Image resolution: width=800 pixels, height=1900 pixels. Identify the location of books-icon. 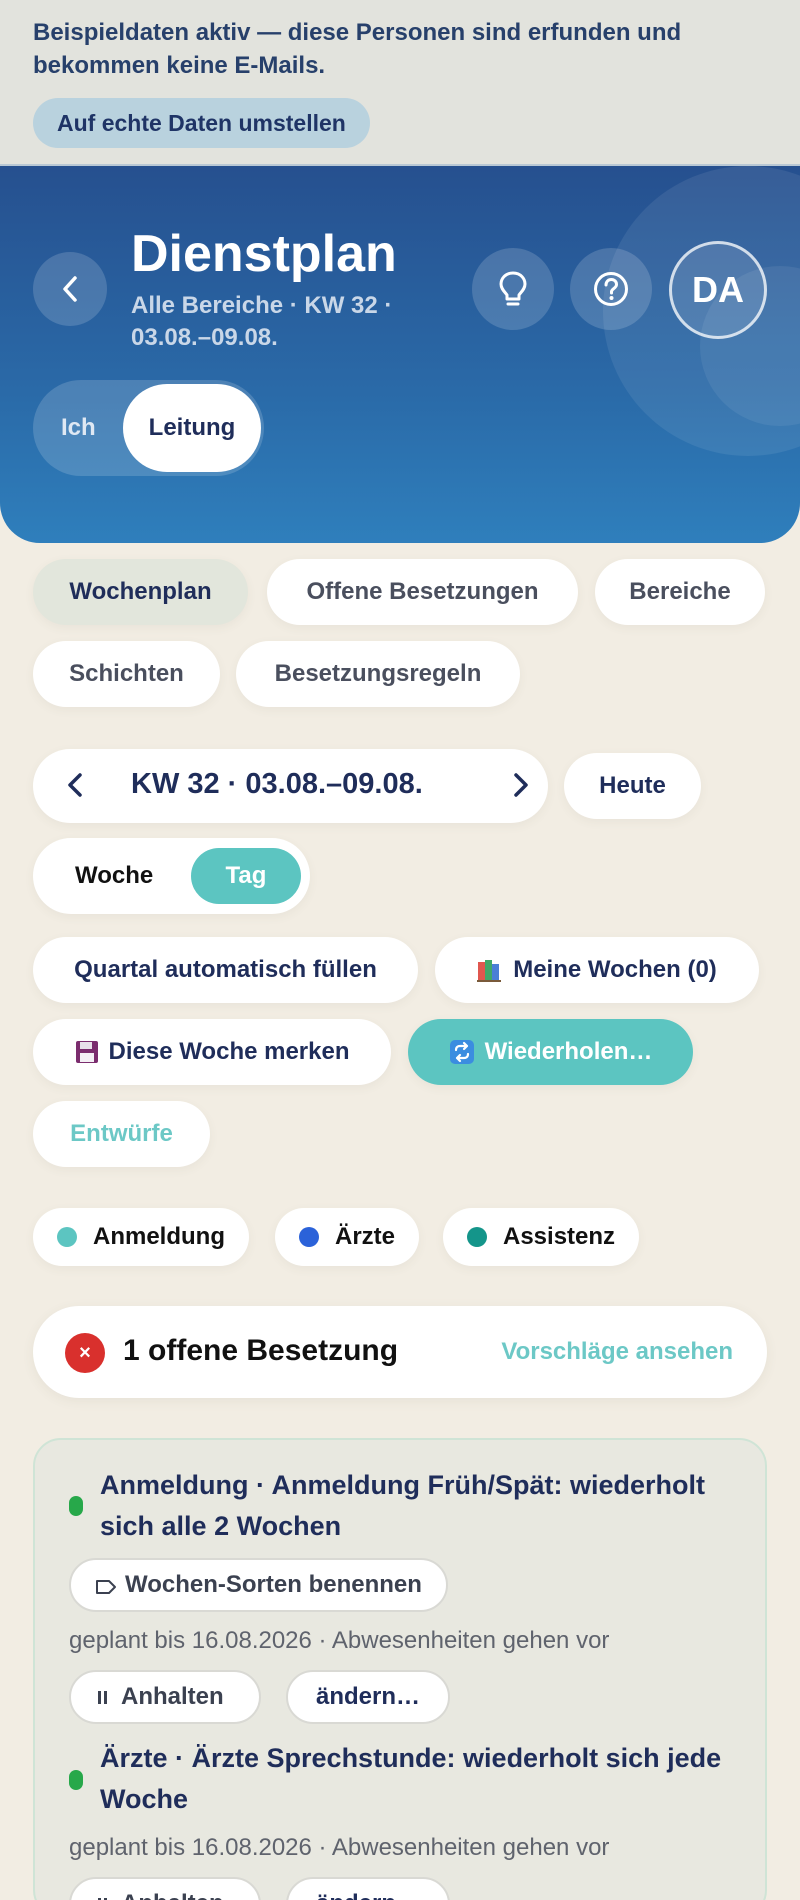
(489, 971).